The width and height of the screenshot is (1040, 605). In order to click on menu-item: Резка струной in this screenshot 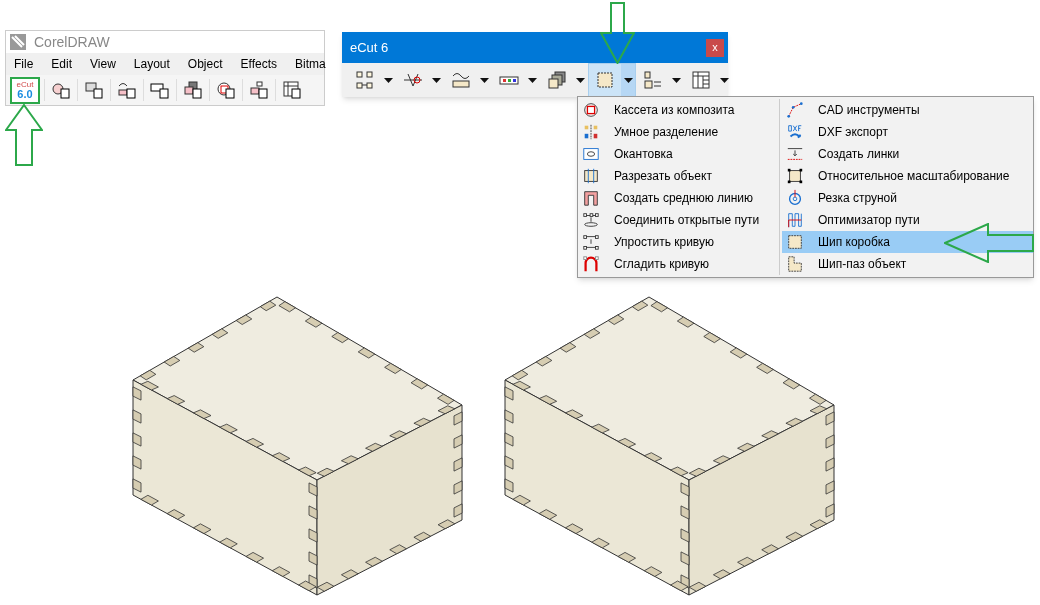, I will do `click(907, 198)`.